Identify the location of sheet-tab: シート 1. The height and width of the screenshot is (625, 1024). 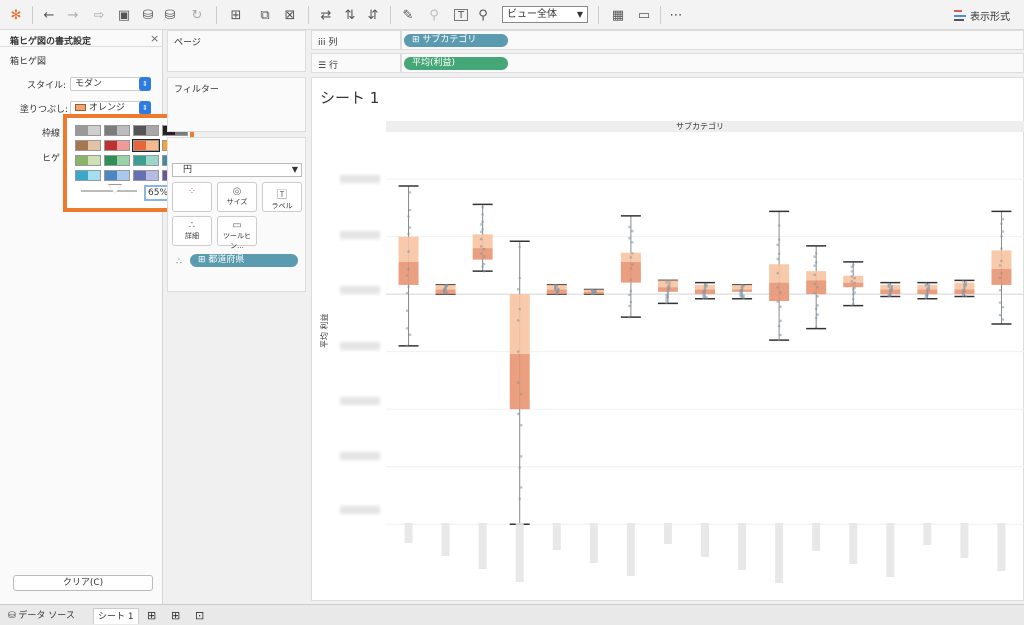
(116, 616).